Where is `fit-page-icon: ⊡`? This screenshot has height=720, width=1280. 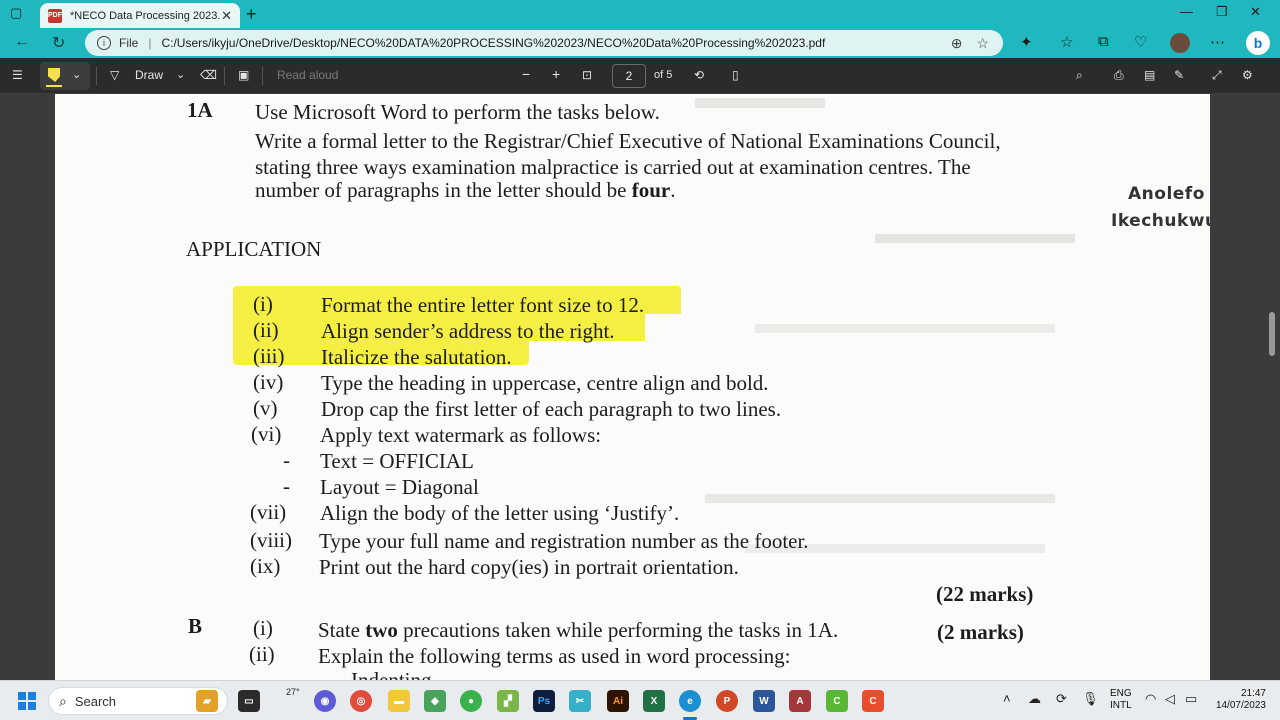 fit-page-icon: ⊡ is located at coordinates (587, 75).